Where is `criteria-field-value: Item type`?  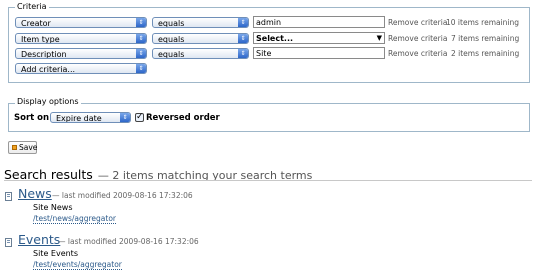
criteria-field-value: Item type is located at coordinates (40, 39).